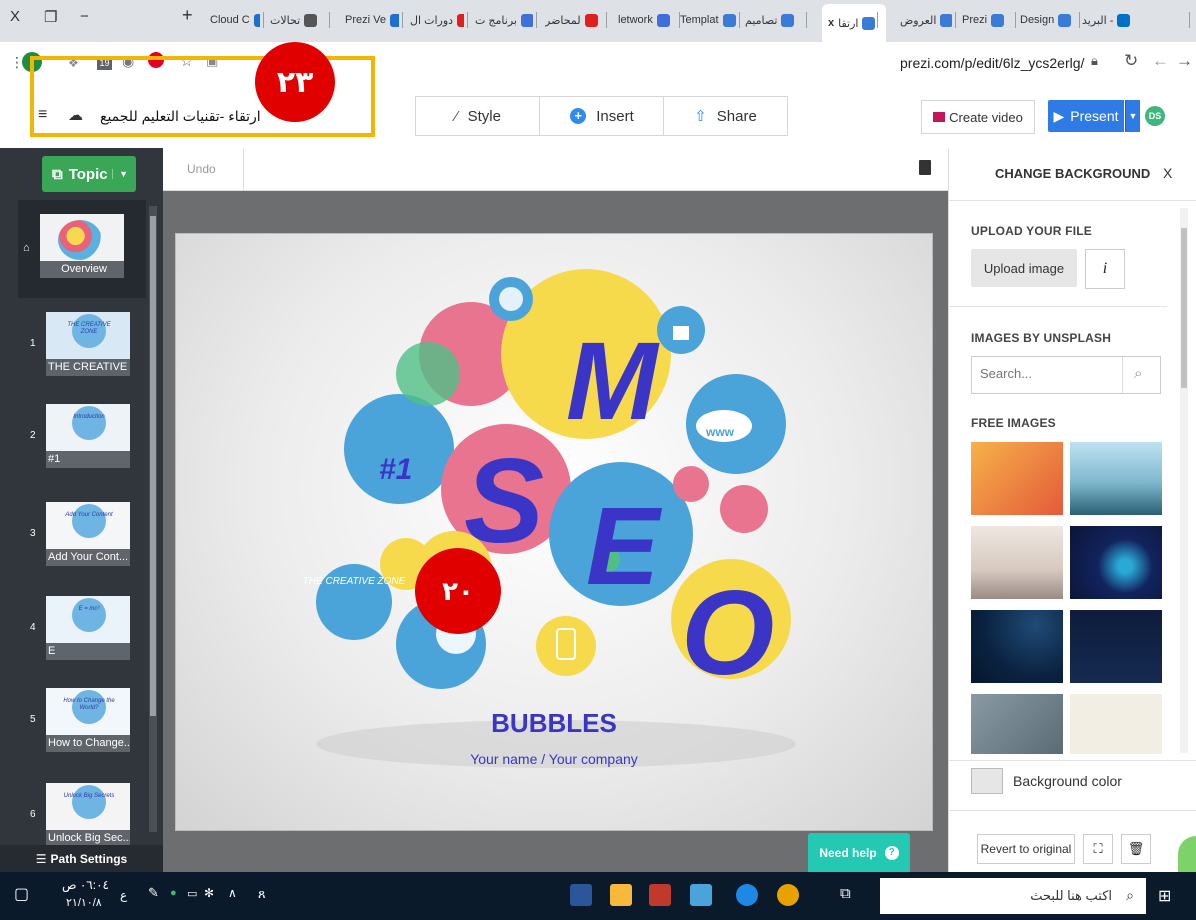  Describe the element at coordinates (1134, 20) in the screenshot. I see `browser-tab: البريد -` at that location.